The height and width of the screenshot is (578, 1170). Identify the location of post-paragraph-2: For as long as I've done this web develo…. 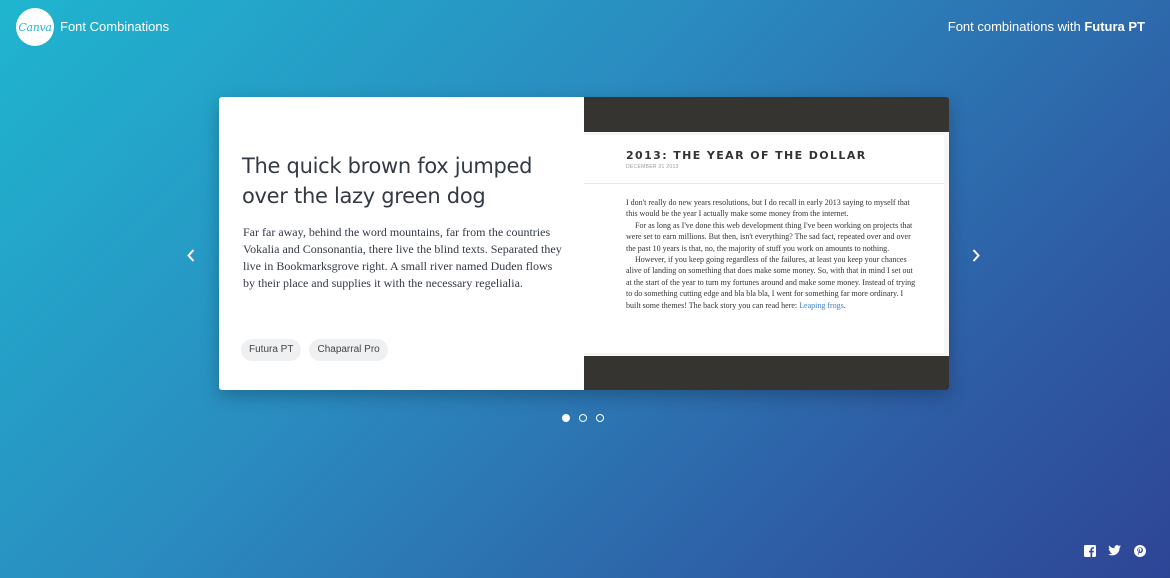
(769, 236).